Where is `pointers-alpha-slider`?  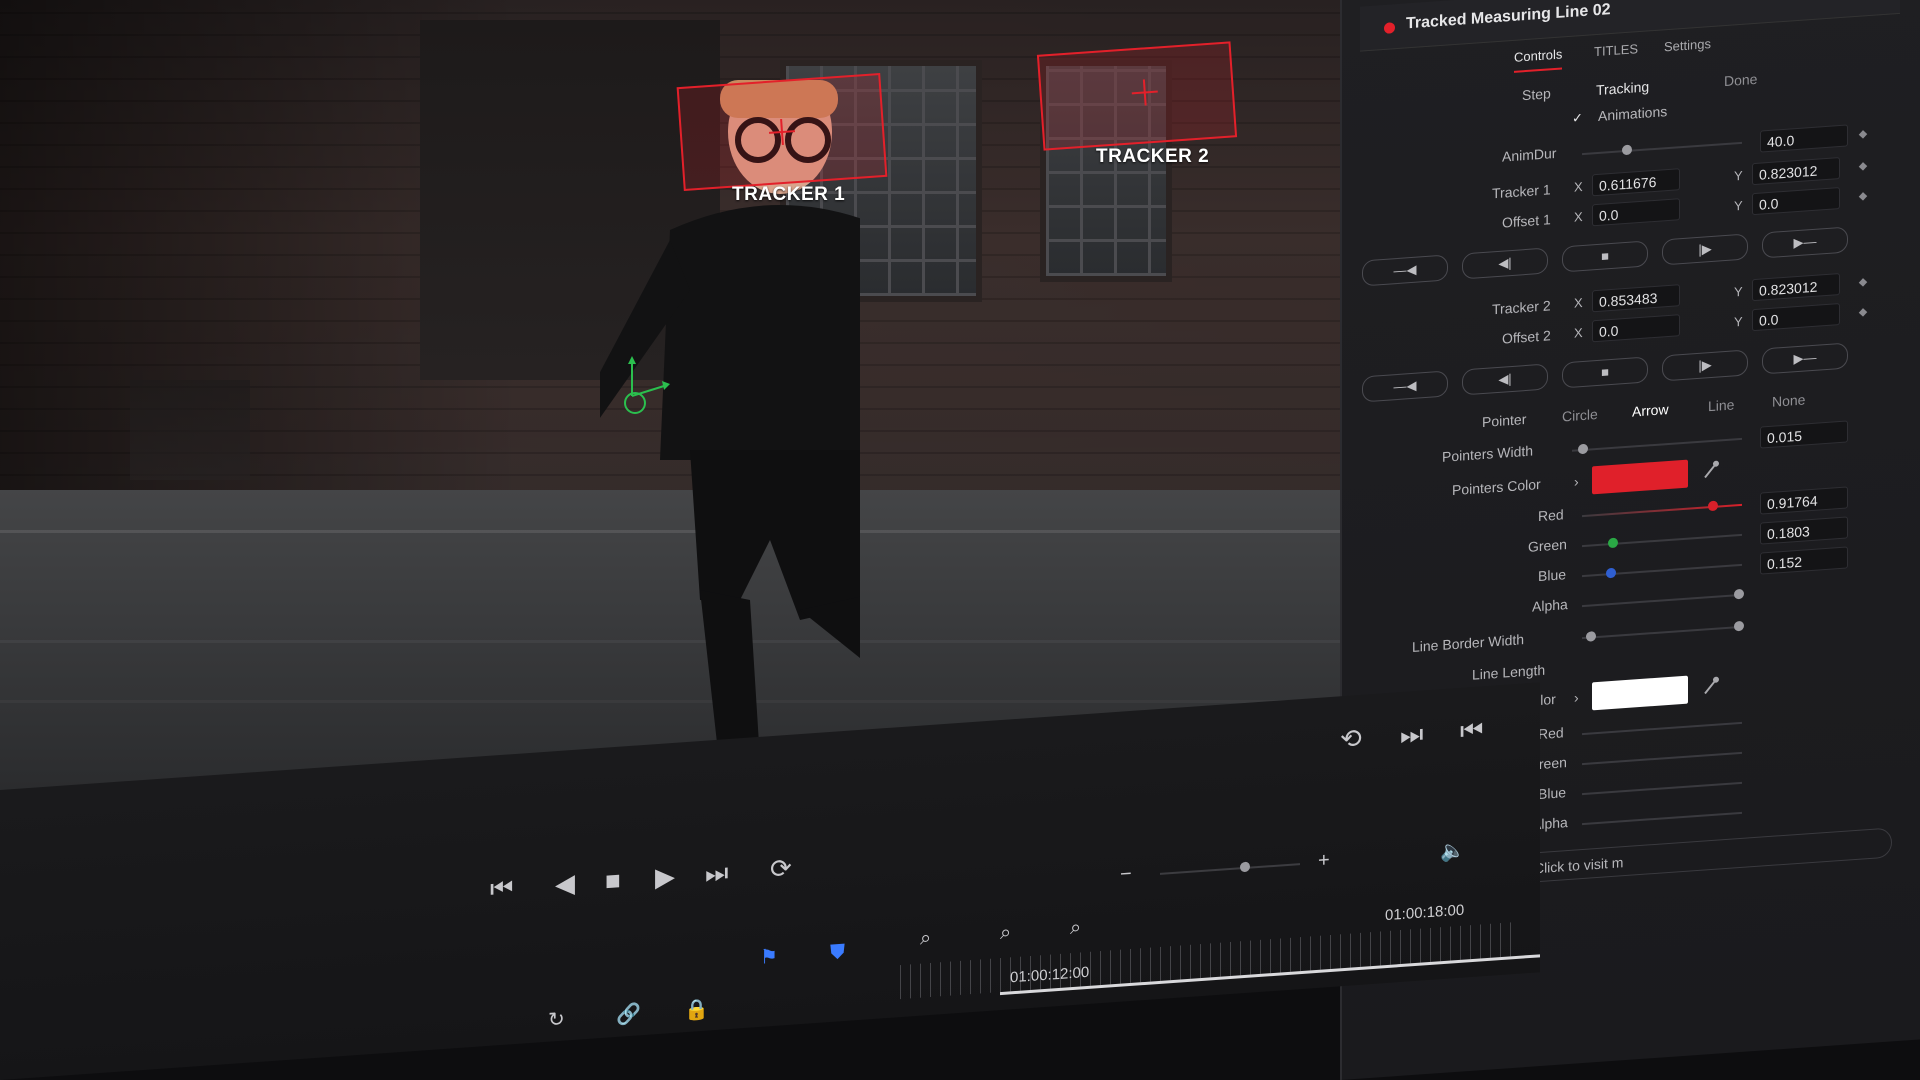 pointers-alpha-slider is located at coordinates (1662, 600).